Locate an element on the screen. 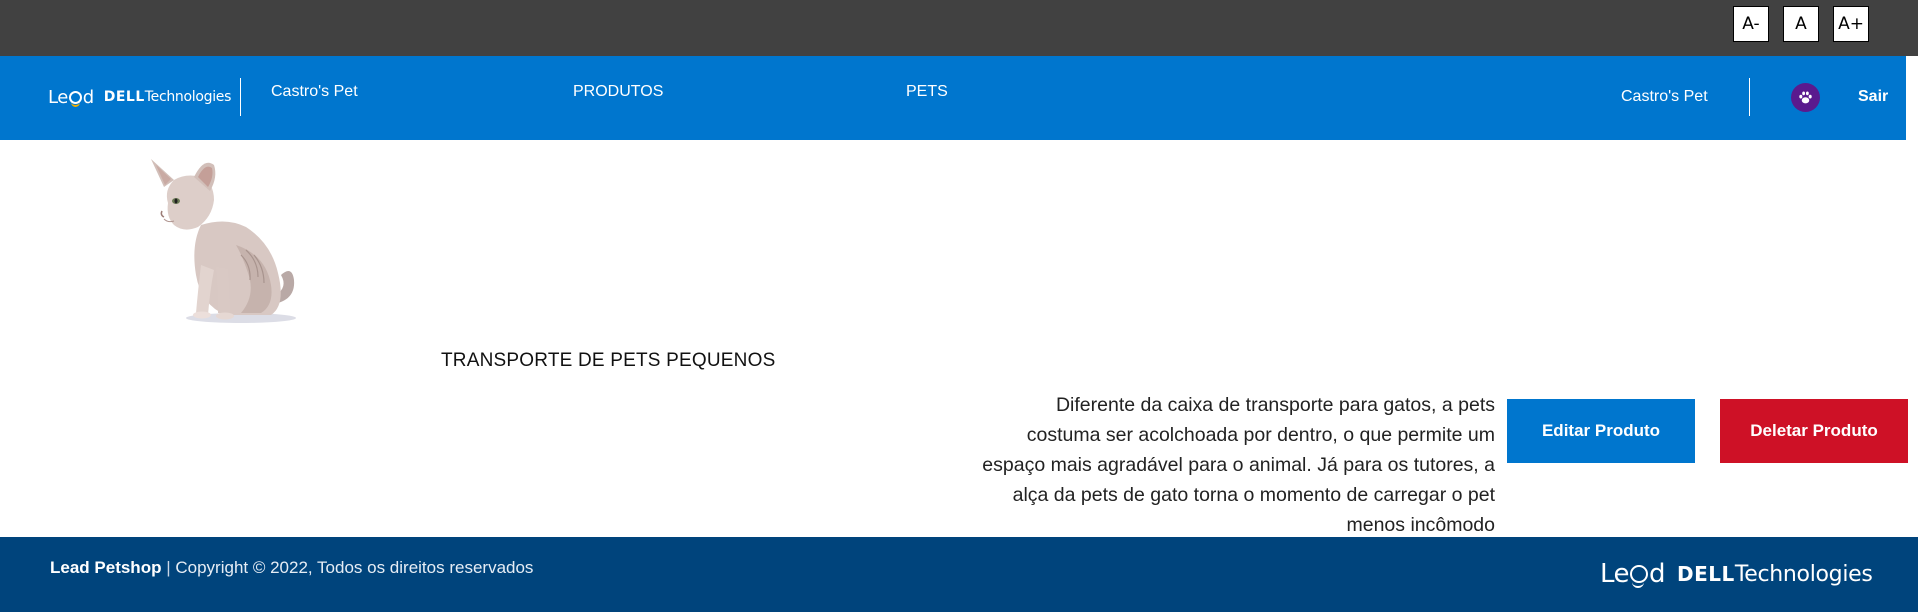 This screenshot has width=1918, height=612. lead-dell-logo: Le d DELL Technologies is located at coordinates (139, 97).